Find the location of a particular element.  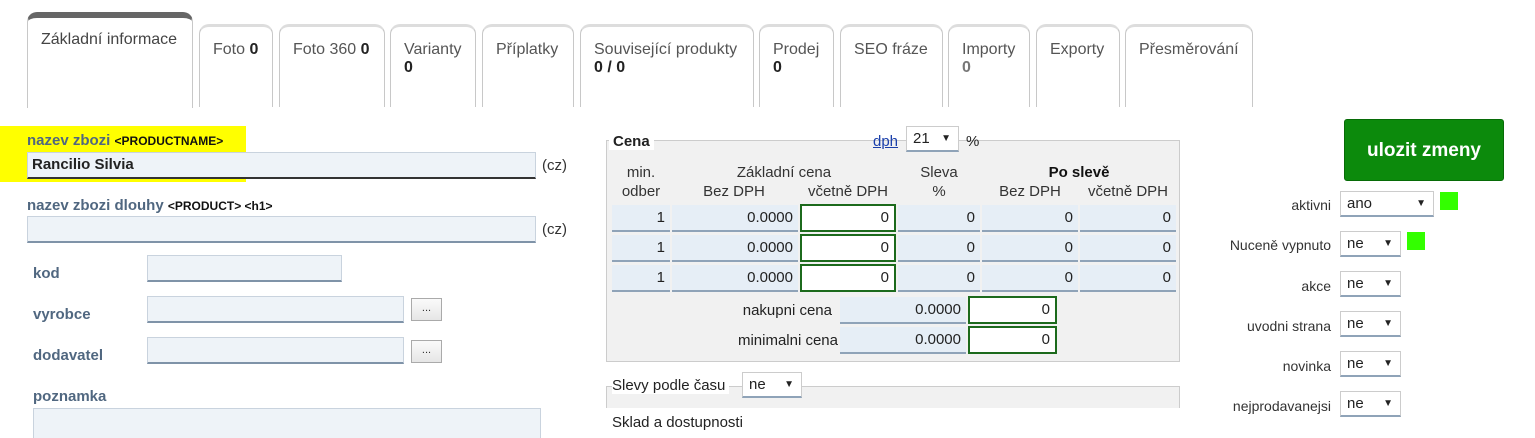

tab-label: Základní informace is located at coordinates (109, 39).